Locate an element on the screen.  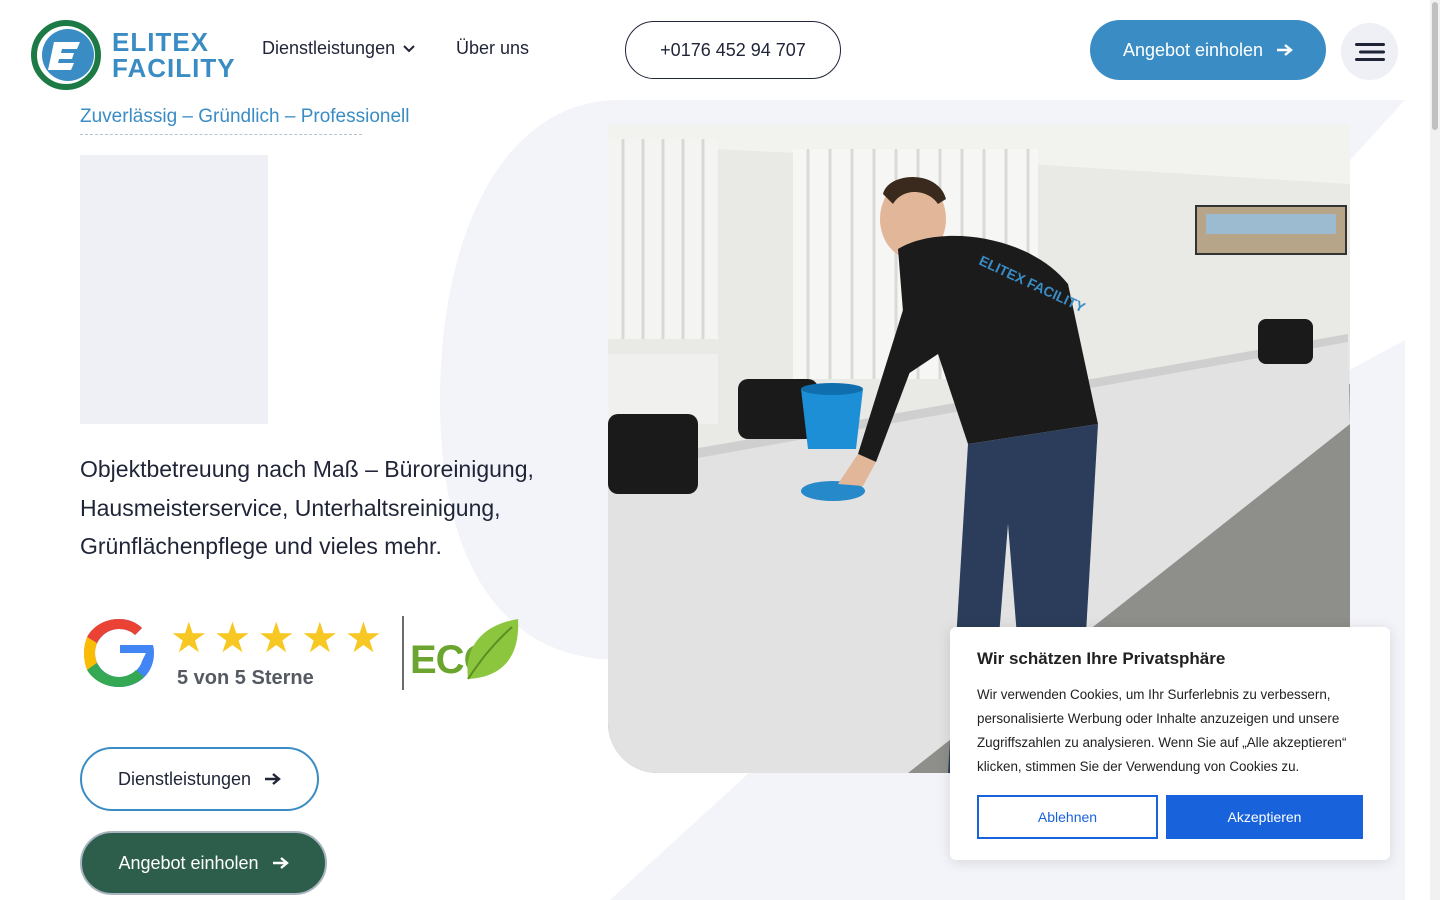
star-rating: ★ ★ ★ ★ ★ is located at coordinates (276, 638).